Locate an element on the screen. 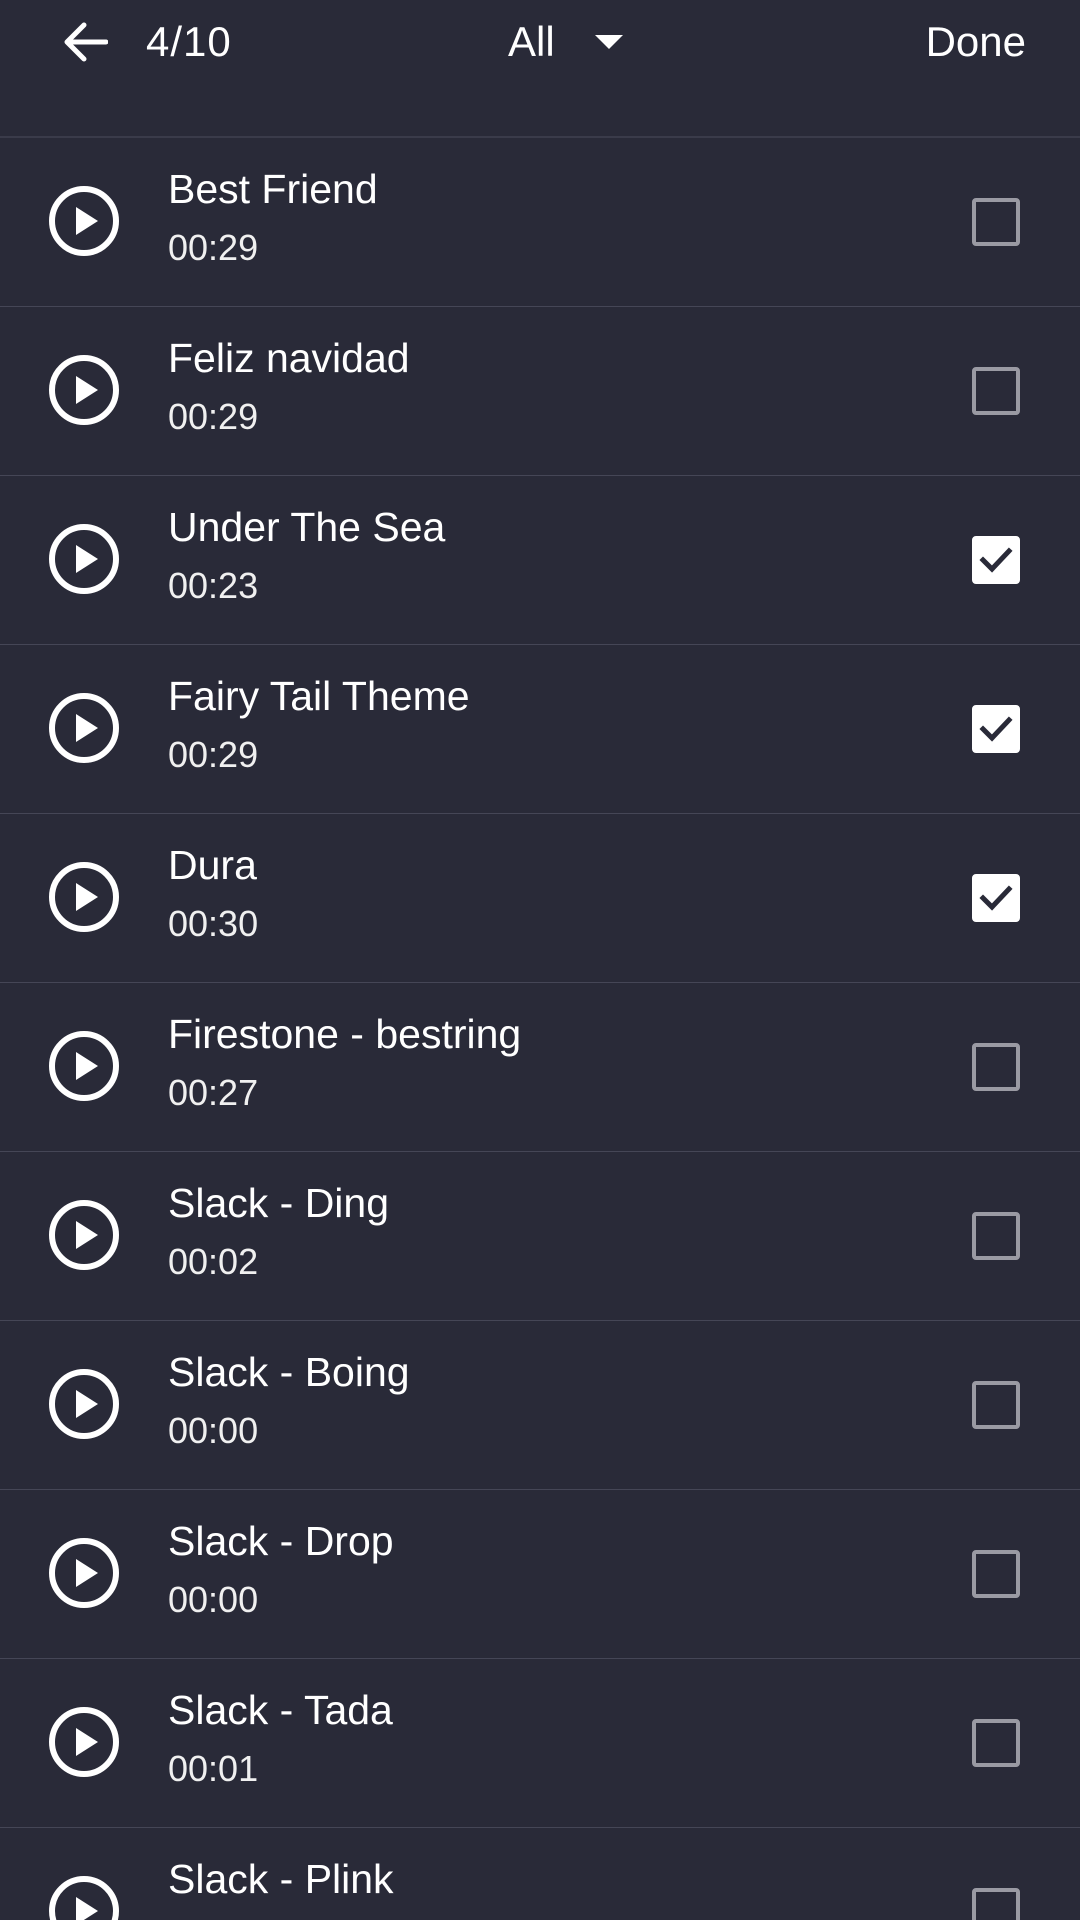 The image size is (1080, 1920). song-row: Firestone - bestring 00:27 is located at coordinates (540, 1067).